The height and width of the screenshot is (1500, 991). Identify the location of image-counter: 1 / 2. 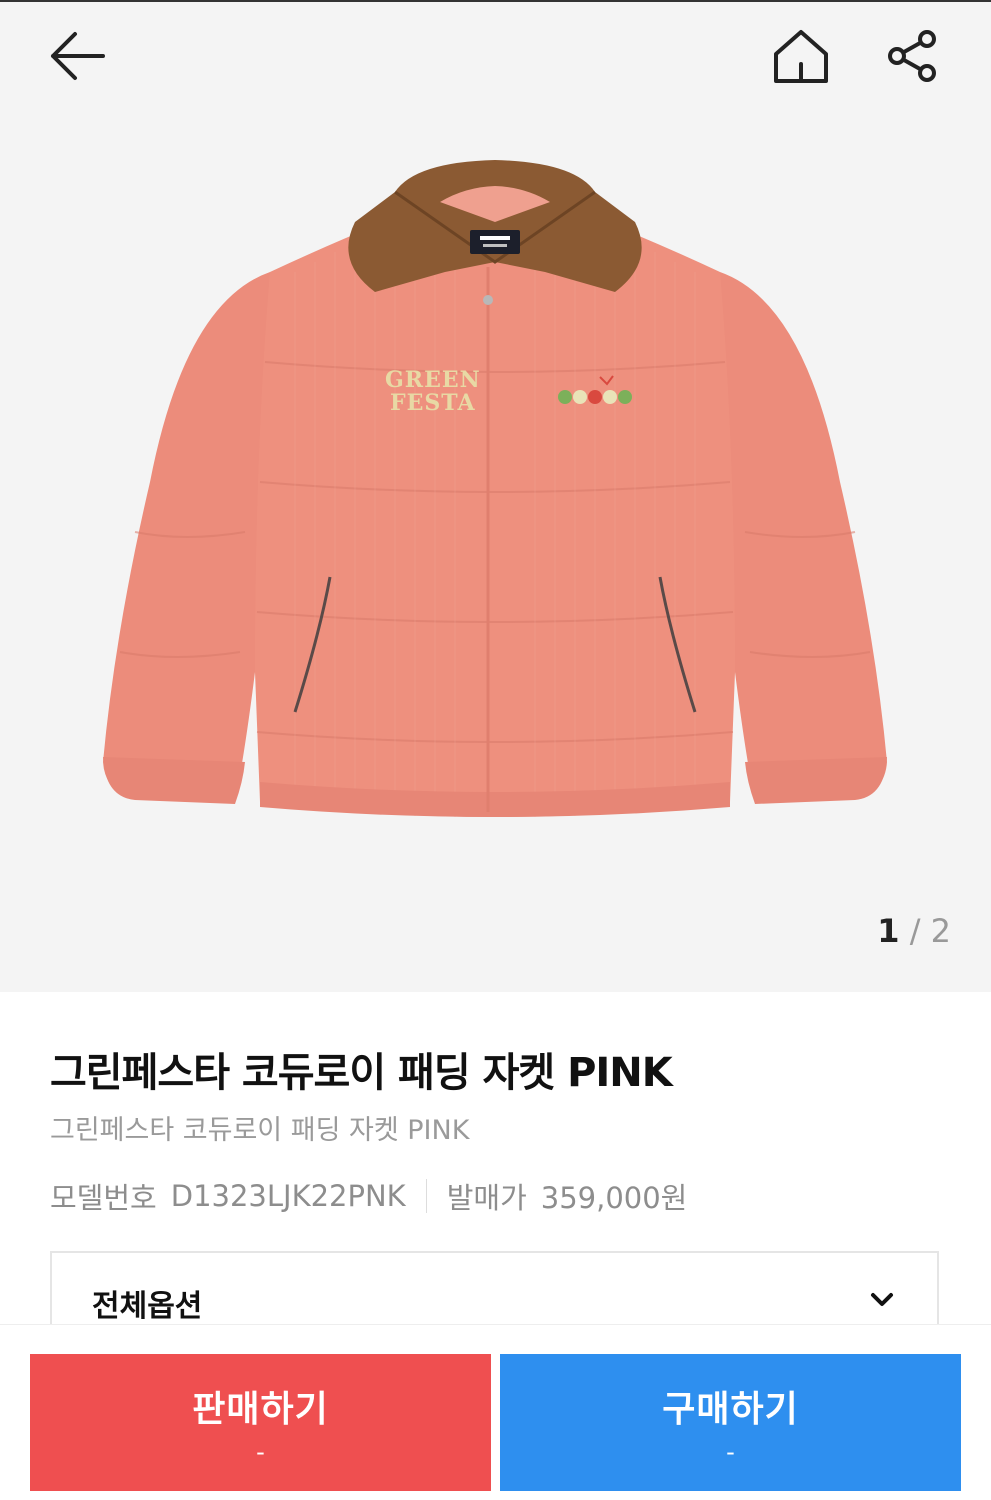
(914, 931).